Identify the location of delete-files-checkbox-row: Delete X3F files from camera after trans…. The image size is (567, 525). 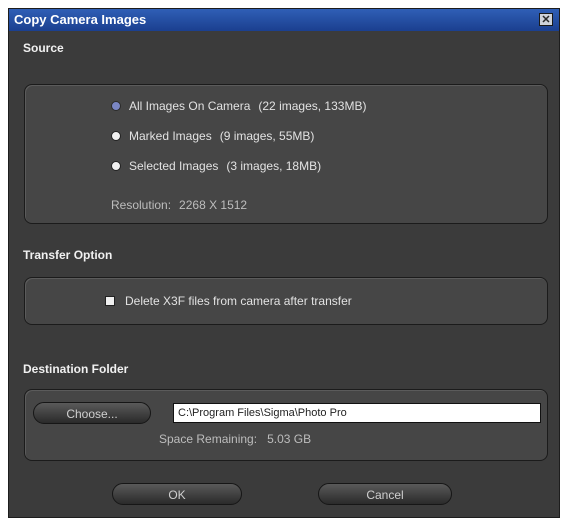
(228, 301).